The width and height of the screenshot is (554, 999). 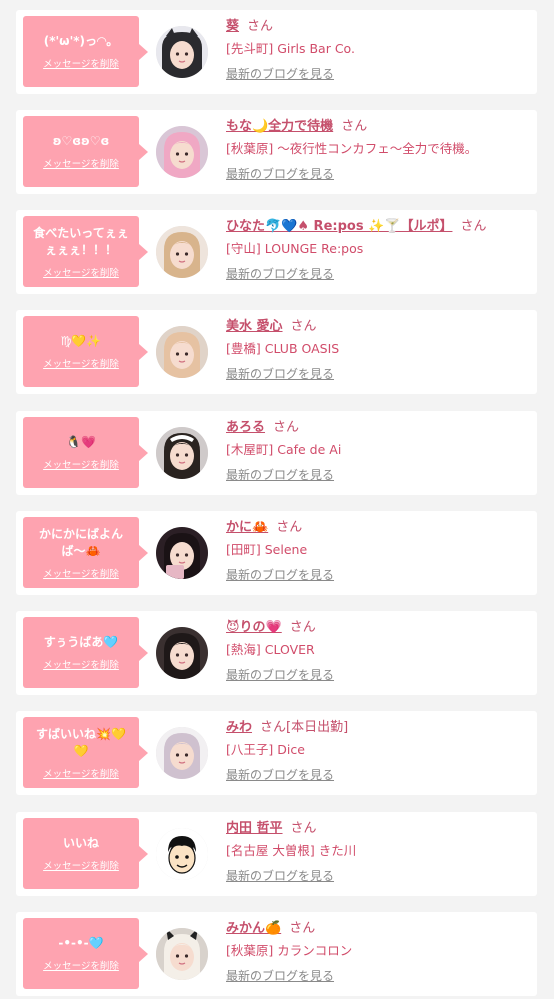 What do you see at coordinates (339, 226) in the screenshot?
I see `sender-name-link: ひなた🐬💙♠ Re:pos ✨🍸【ルポ】` at bounding box center [339, 226].